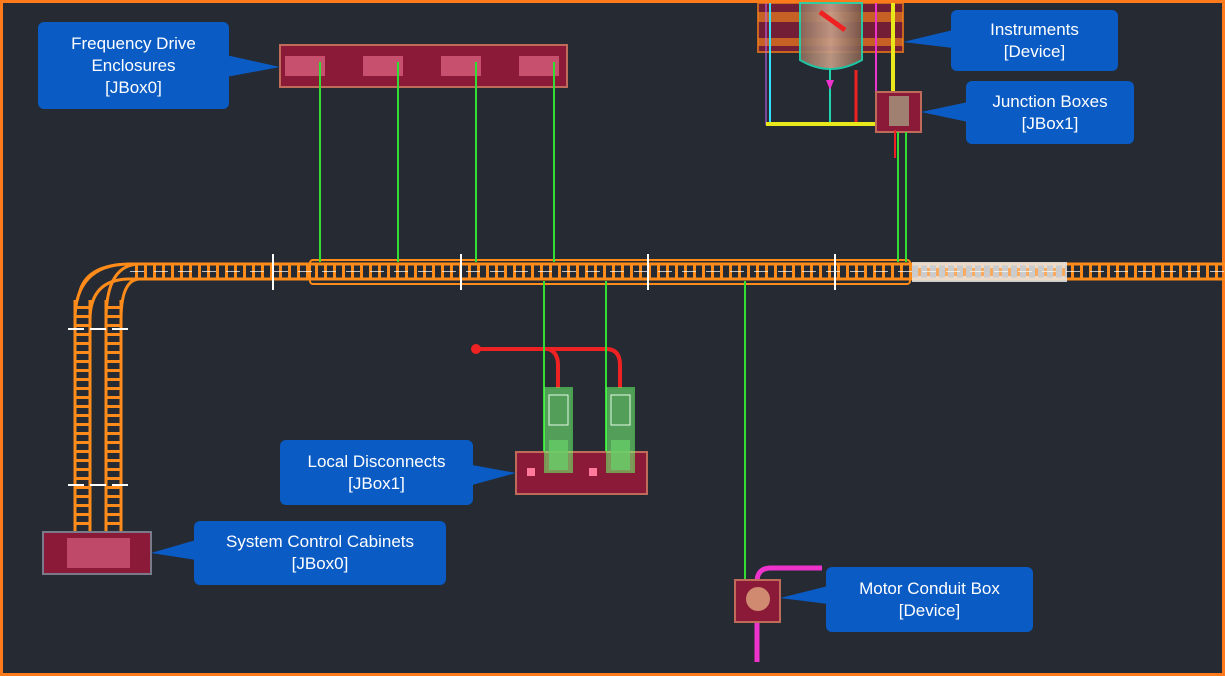  What do you see at coordinates (320, 553) in the screenshot?
I see `callout-system-control-text: System Control Cabinets [JBox0]` at bounding box center [320, 553].